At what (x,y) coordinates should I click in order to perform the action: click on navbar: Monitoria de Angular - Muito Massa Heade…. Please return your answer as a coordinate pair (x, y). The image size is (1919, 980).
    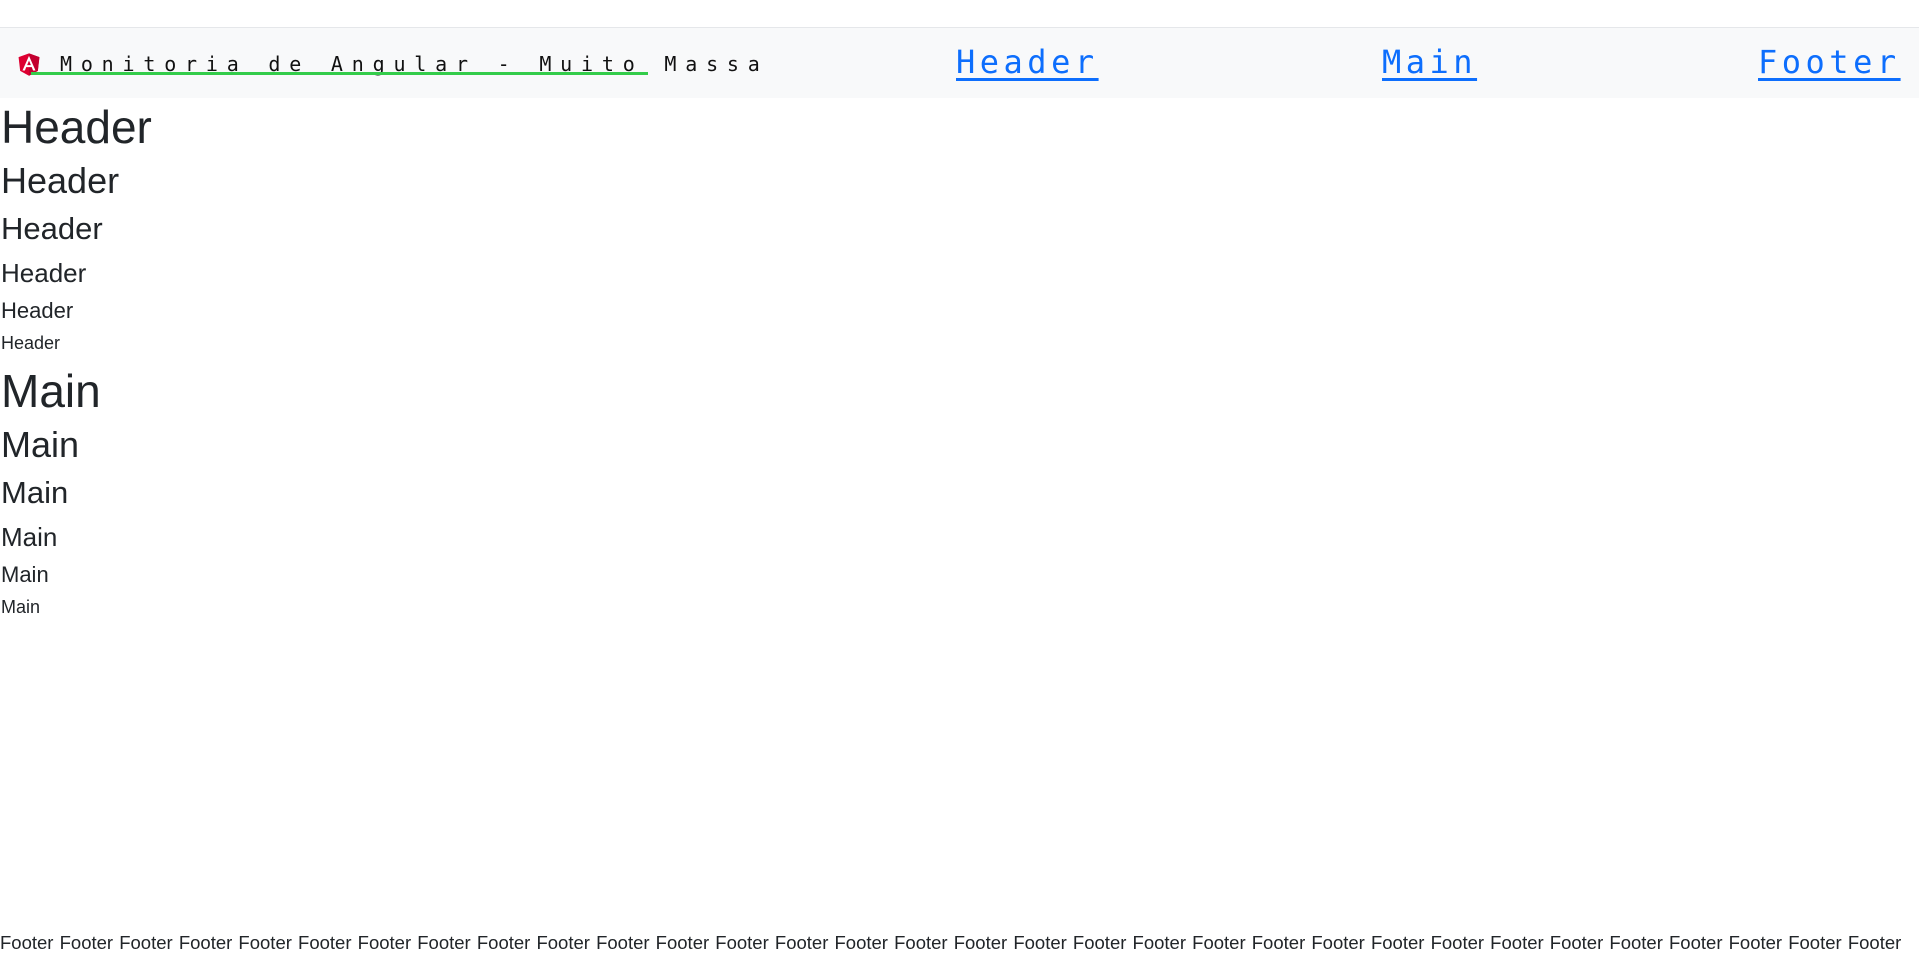
    Looking at the image, I should click on (959, 63).